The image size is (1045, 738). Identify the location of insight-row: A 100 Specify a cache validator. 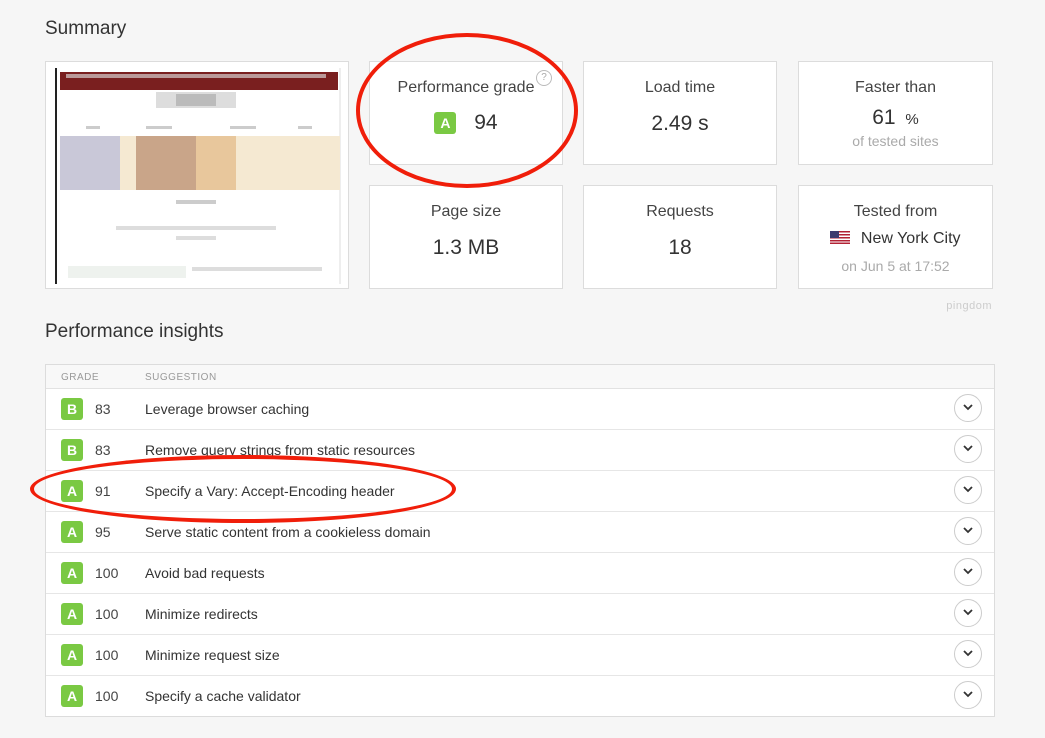
(520, 696).